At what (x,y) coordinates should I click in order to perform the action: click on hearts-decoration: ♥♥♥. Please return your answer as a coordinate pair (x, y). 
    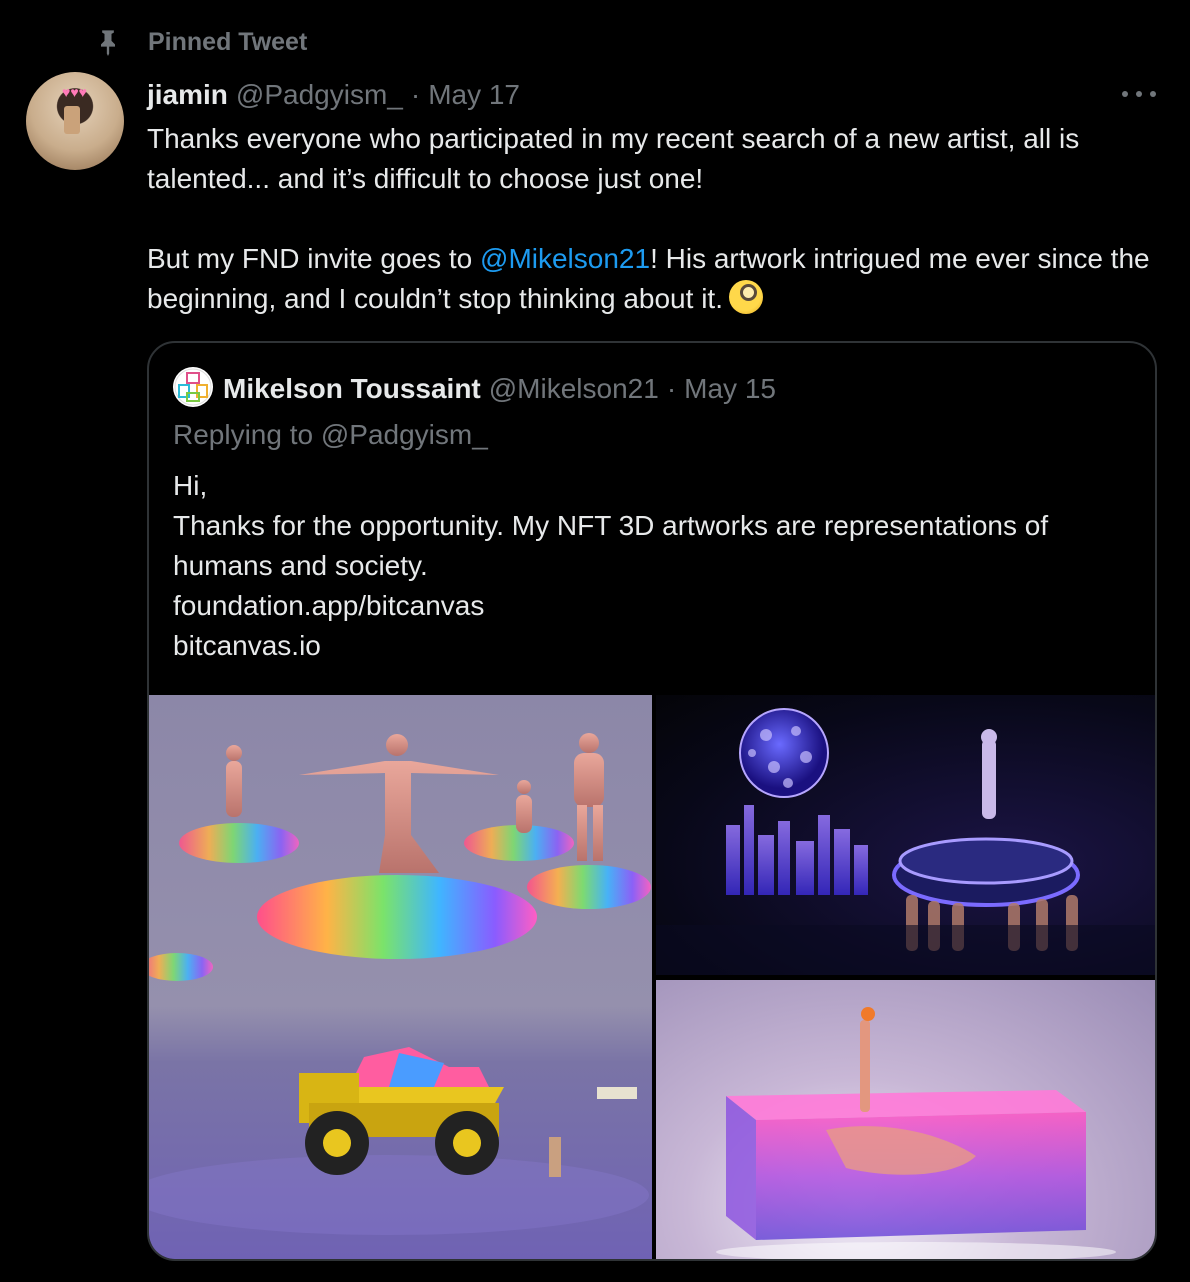
    Looking at the image, I should click on (74, 92).